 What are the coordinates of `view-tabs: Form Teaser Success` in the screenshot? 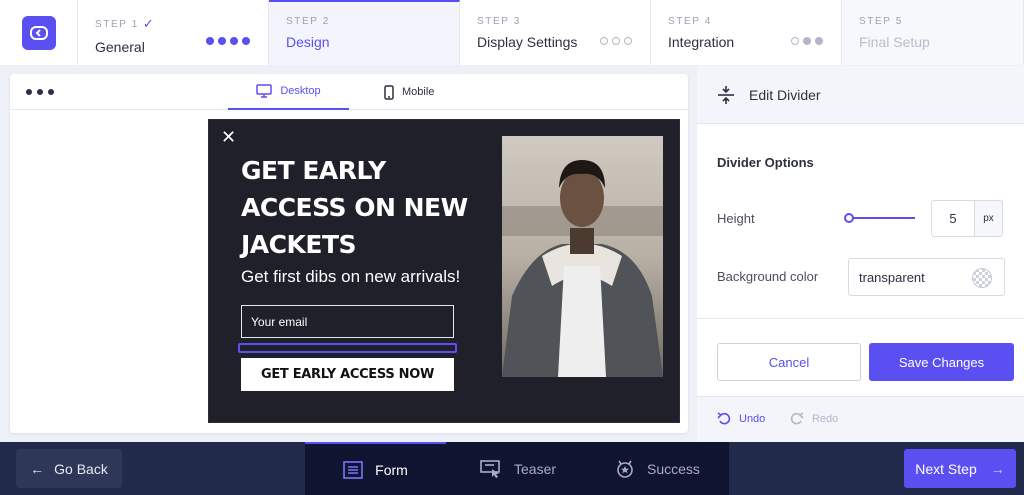 It's located at (517, 468).